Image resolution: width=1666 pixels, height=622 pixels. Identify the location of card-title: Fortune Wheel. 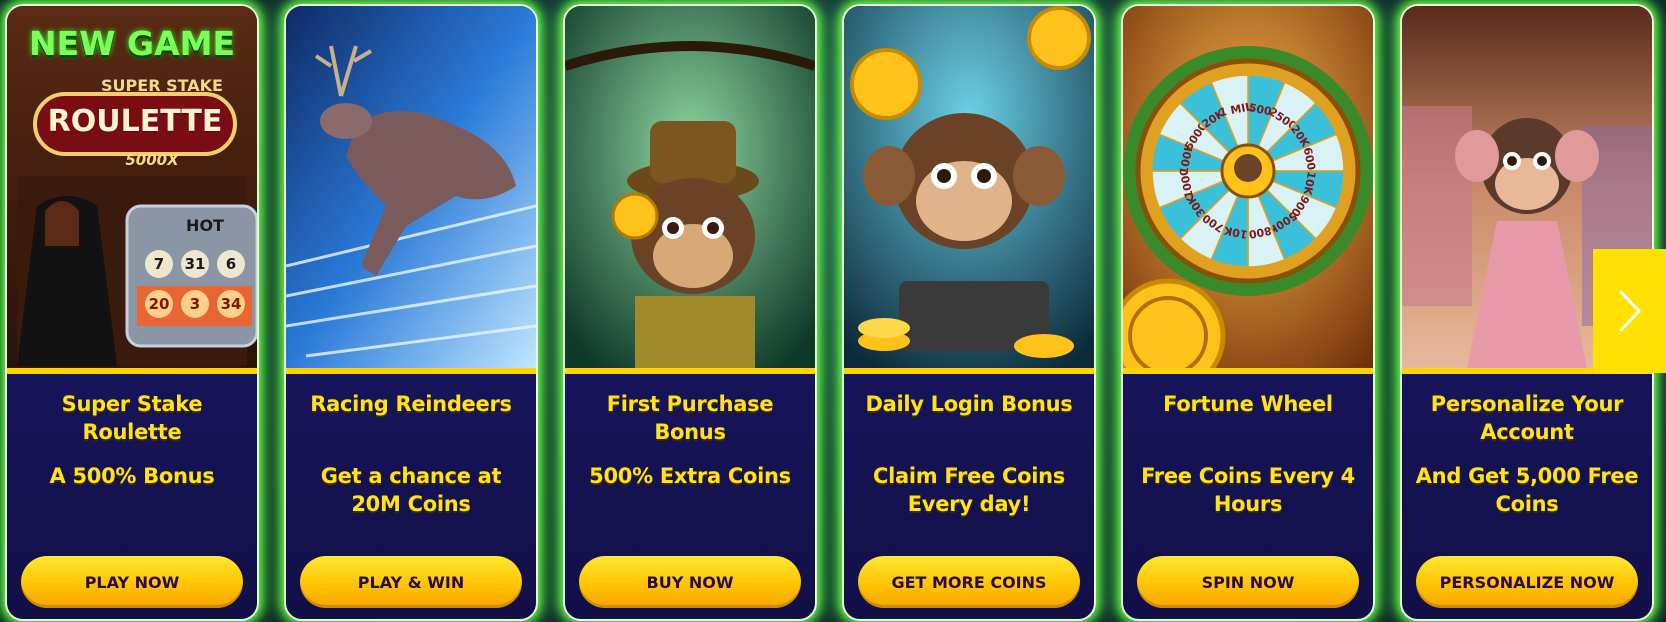
(1248, 404).